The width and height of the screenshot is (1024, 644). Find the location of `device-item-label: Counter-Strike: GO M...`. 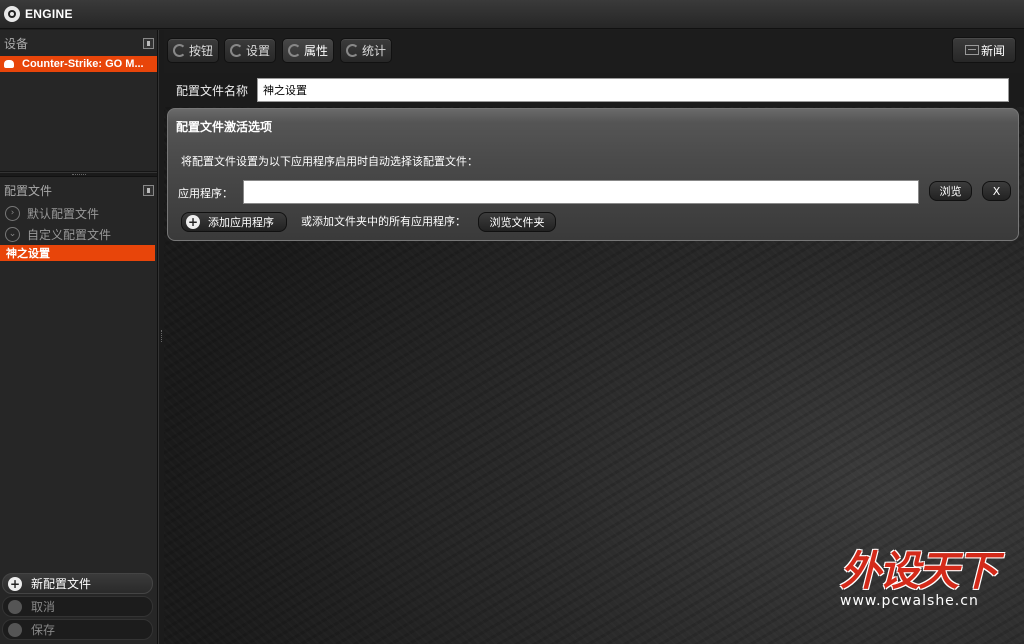

device-item-label: Counter-Strike: GO M... is located at coordinates (83, 64).